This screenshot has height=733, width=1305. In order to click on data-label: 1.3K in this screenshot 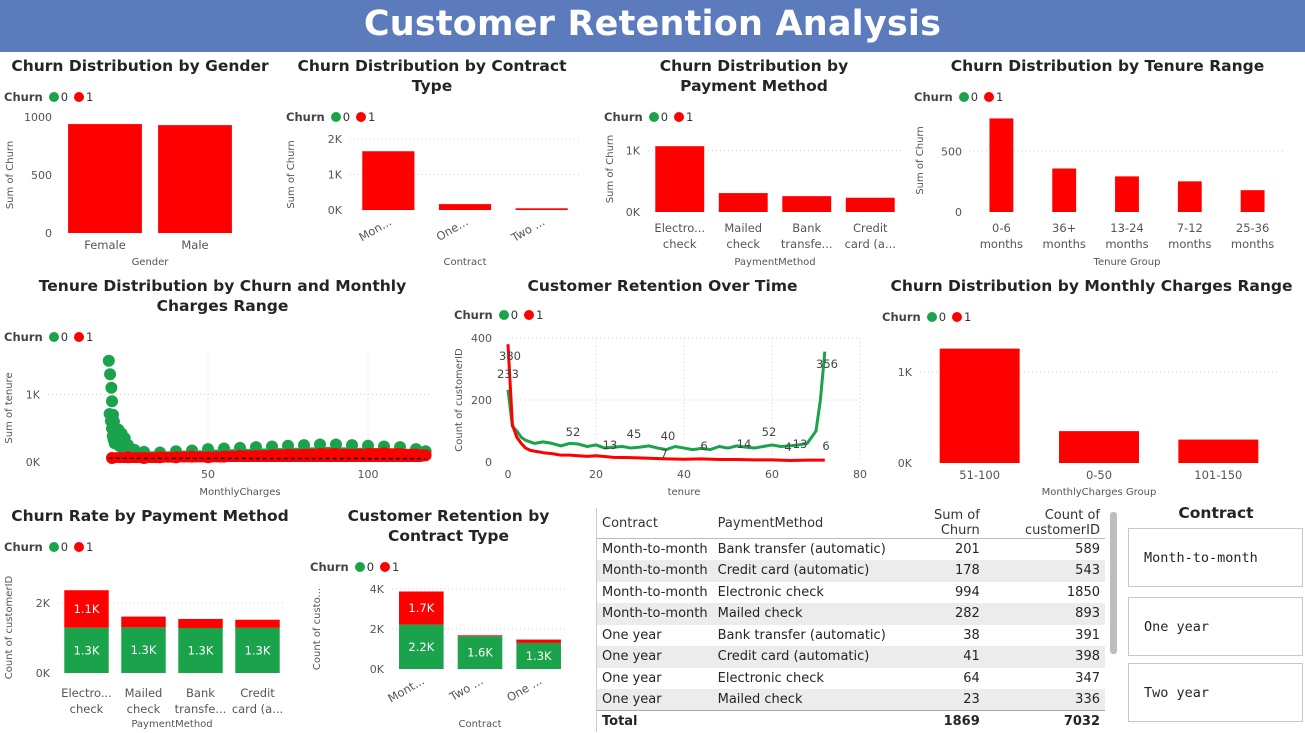, I will do `click(144, 650)`.